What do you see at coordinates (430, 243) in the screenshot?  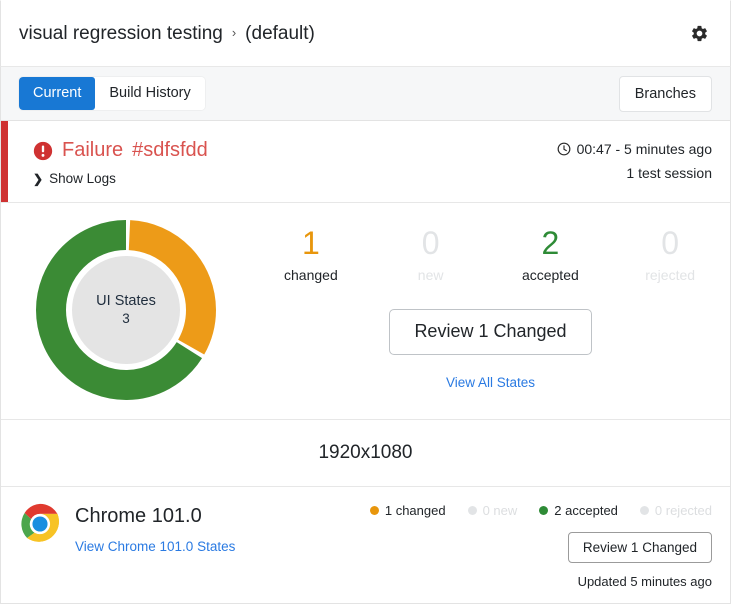 I see `stat-new-value: 0` at bounding box center [430, 243].